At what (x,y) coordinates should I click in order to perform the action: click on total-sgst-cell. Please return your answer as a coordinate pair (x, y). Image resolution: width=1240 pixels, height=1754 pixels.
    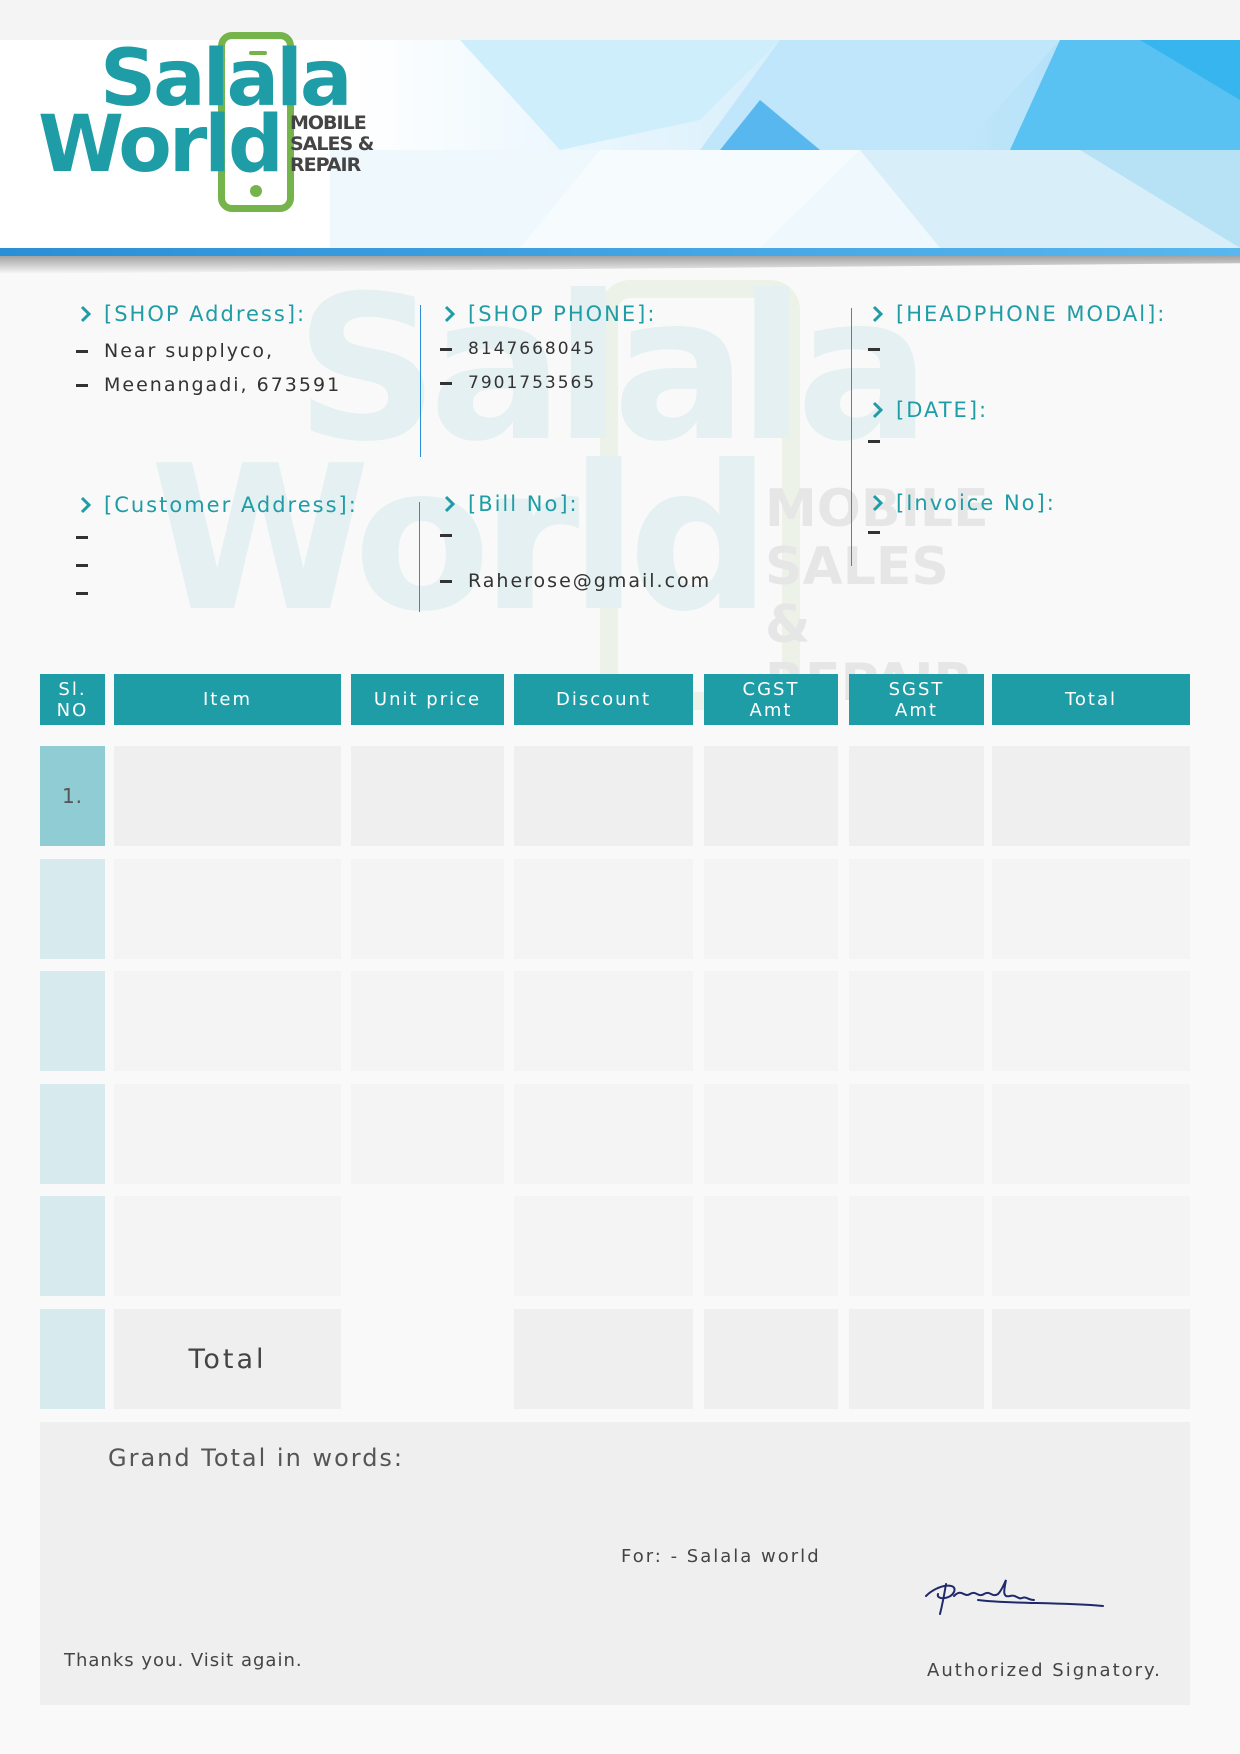
    Looking at the image, I should click on (916, 1359).